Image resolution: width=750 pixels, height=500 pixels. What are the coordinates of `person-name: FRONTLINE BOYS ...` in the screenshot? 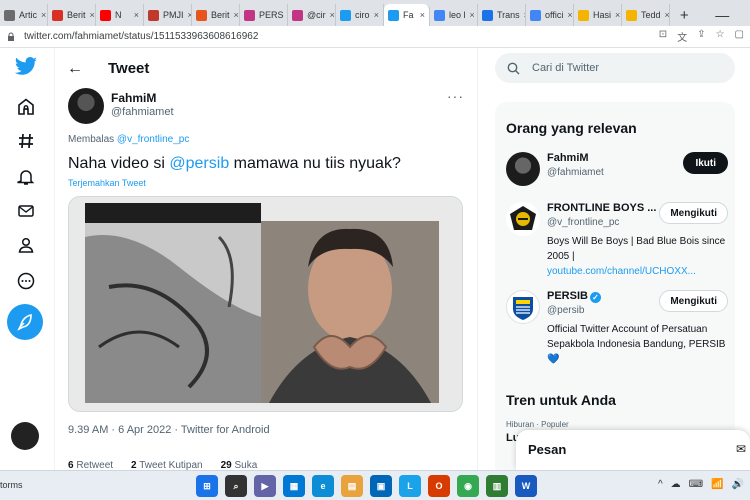 It's located at (601, 208).